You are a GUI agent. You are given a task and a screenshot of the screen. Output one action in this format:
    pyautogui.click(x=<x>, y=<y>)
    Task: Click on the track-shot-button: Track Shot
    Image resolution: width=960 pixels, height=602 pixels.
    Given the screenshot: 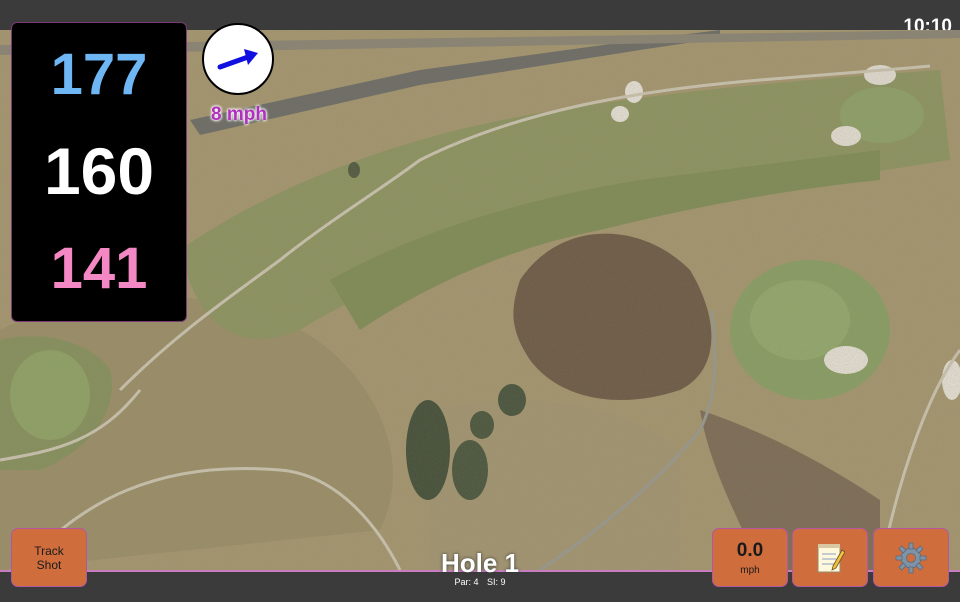 What is the action you would take?
    pyautogui.click(x=49, y=557)
    